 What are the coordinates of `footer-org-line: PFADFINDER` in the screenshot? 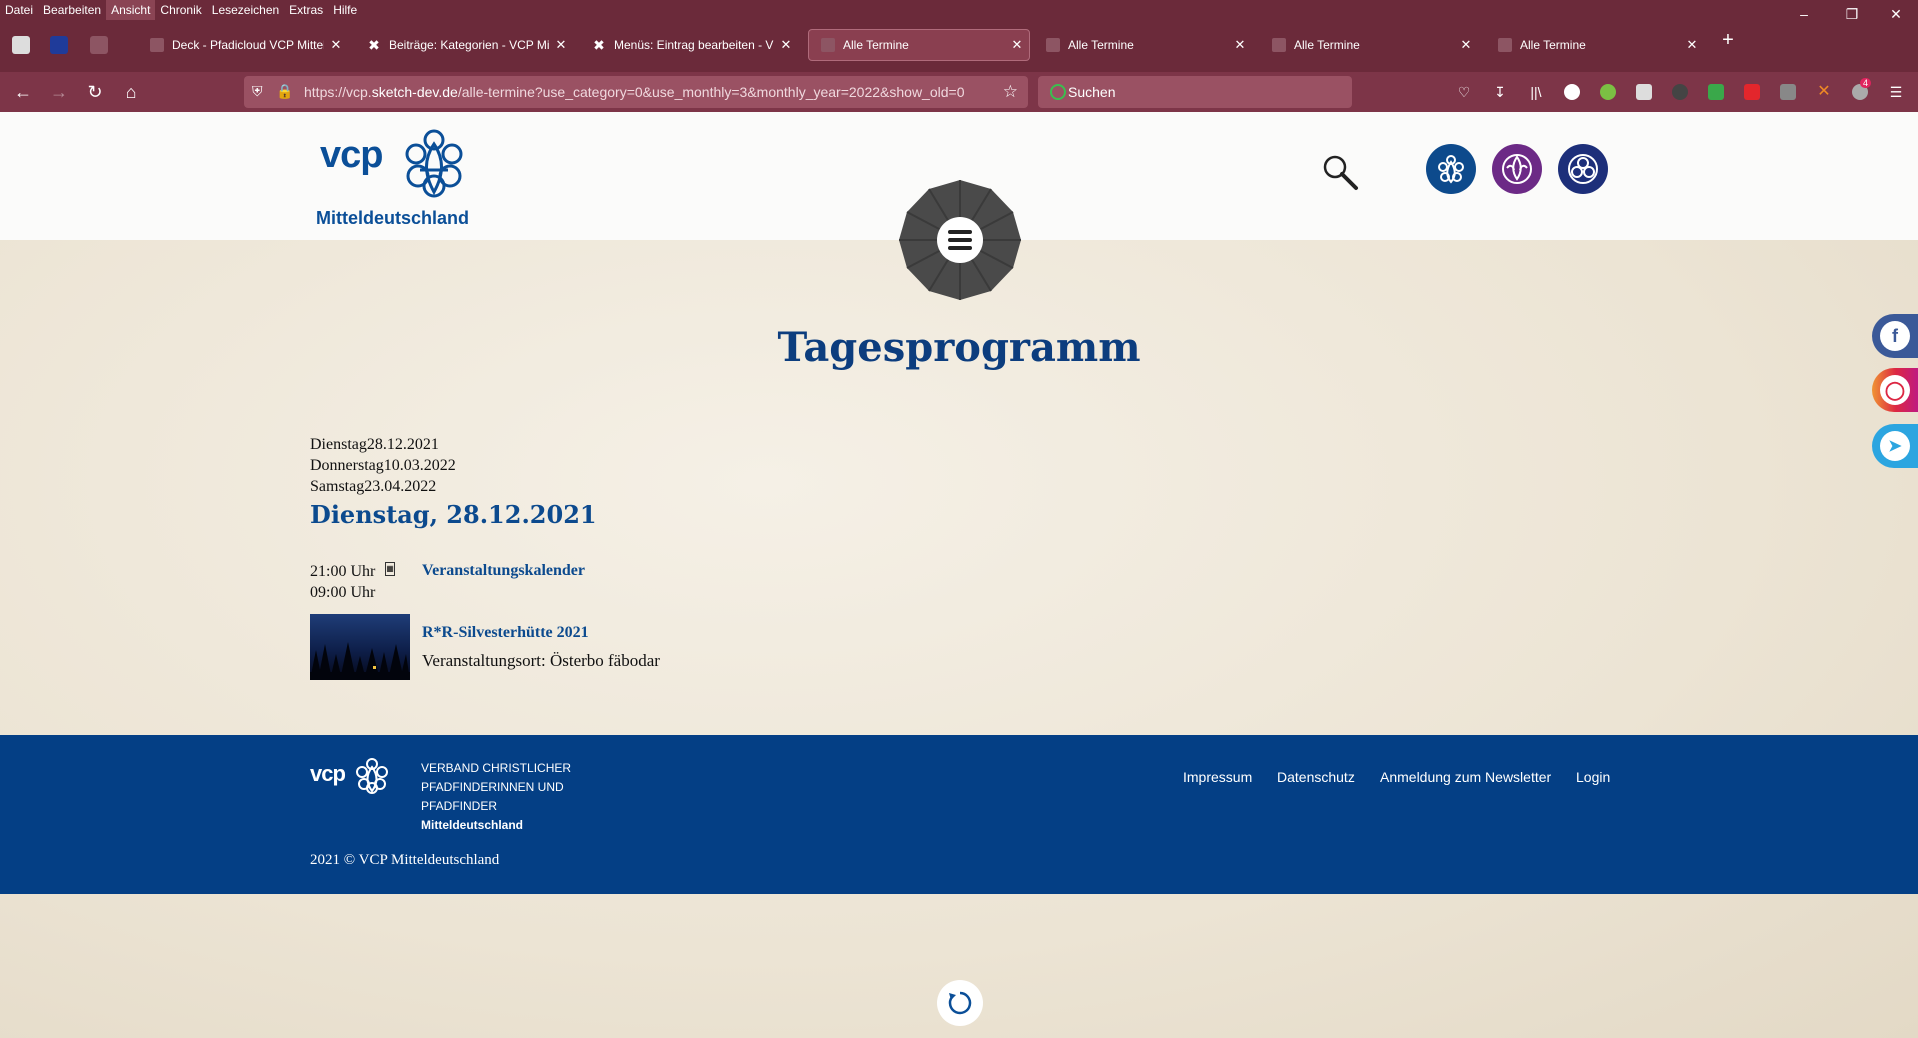 It's located at (459, 806).